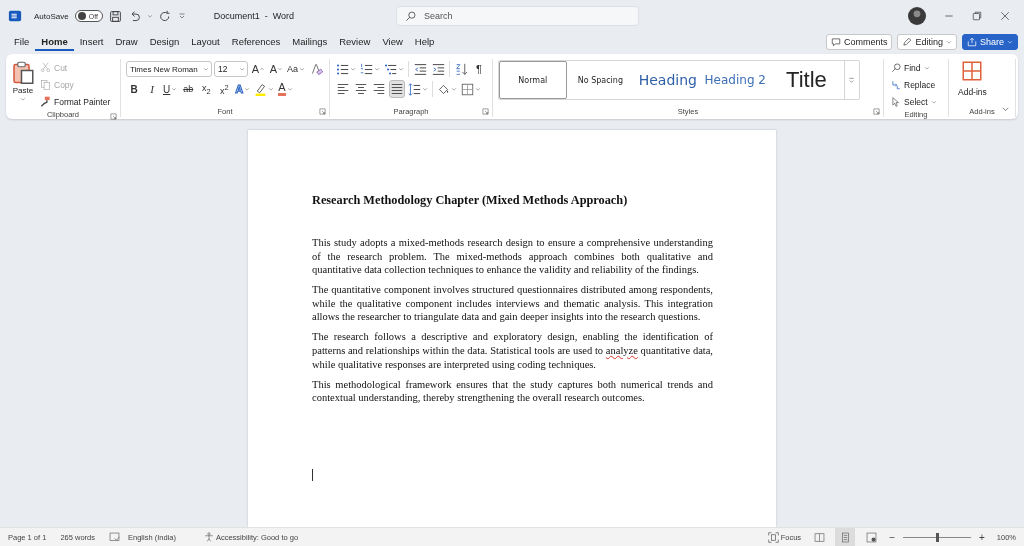 The height and width of the screenshot is (546, 1024). I want to click on proofing-icon, so click(114, 537).